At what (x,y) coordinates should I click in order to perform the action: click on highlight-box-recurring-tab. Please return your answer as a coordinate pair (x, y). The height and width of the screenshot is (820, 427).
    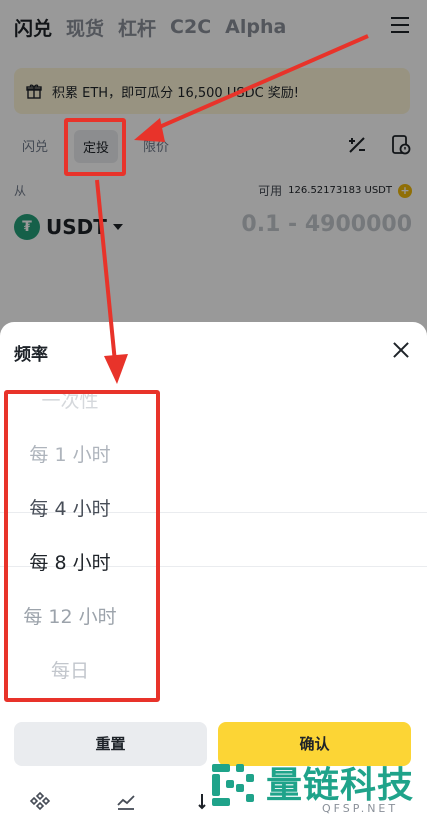
    Looking at the image, I should click on (95, 147).